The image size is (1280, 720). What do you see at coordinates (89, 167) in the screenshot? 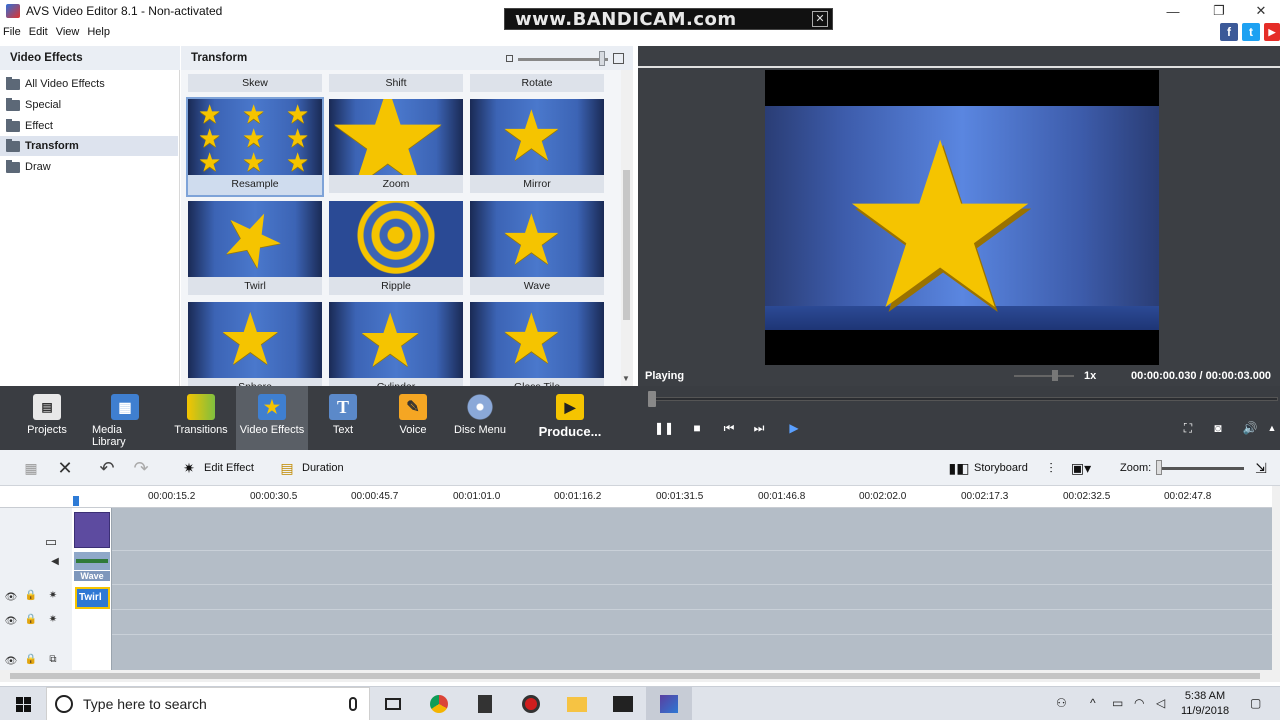
I see `tree-item-draw: Draw` at bounding box center [89, 167].